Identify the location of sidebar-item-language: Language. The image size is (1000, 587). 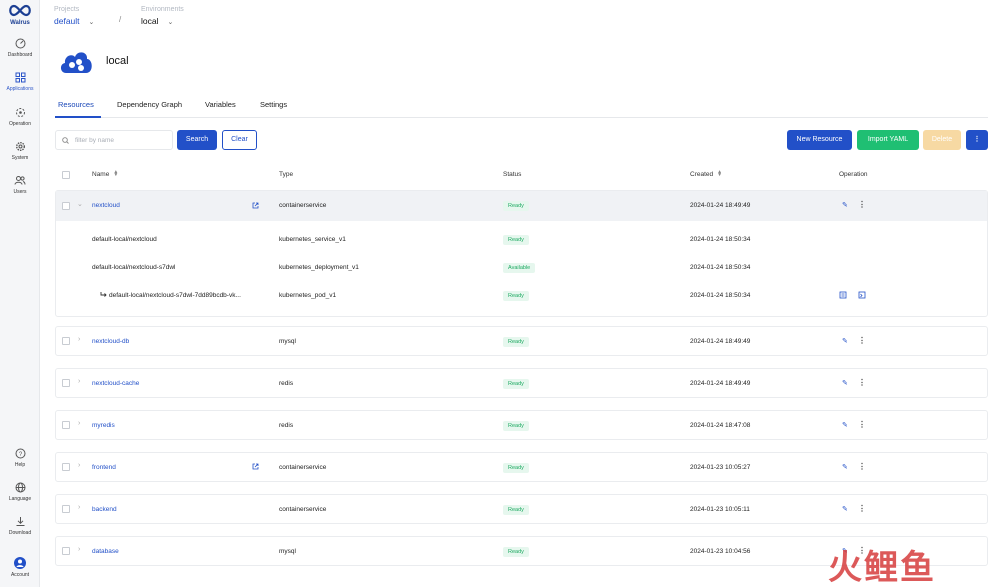
(20, 492).